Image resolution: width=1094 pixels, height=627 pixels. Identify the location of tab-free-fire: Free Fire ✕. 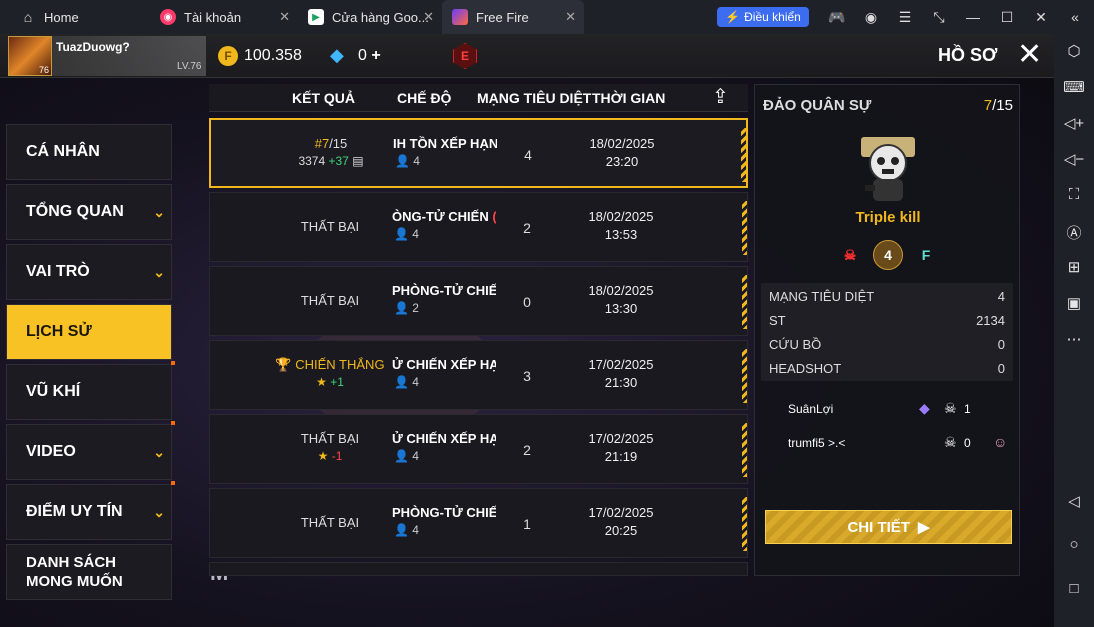
(513, 17).